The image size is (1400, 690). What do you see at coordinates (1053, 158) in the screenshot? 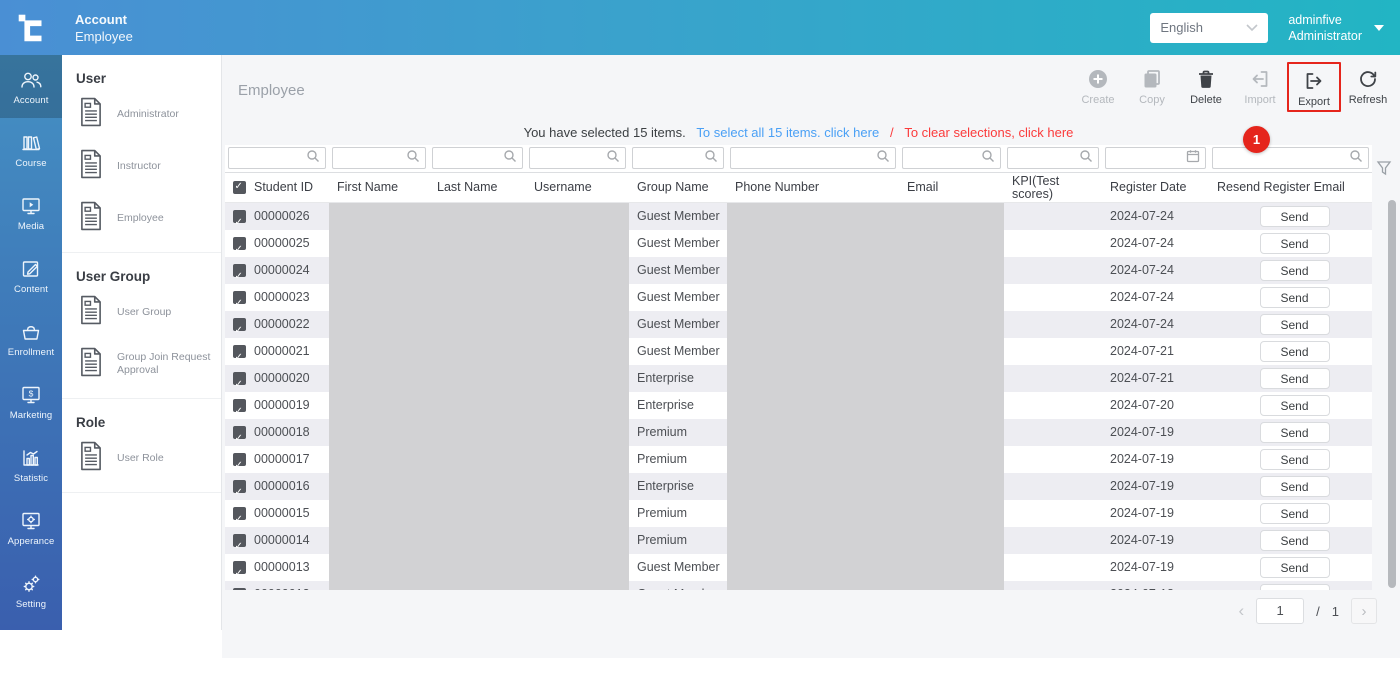
I see `filter-input-kpi-test-scores` at bounding box center [1053, 158].